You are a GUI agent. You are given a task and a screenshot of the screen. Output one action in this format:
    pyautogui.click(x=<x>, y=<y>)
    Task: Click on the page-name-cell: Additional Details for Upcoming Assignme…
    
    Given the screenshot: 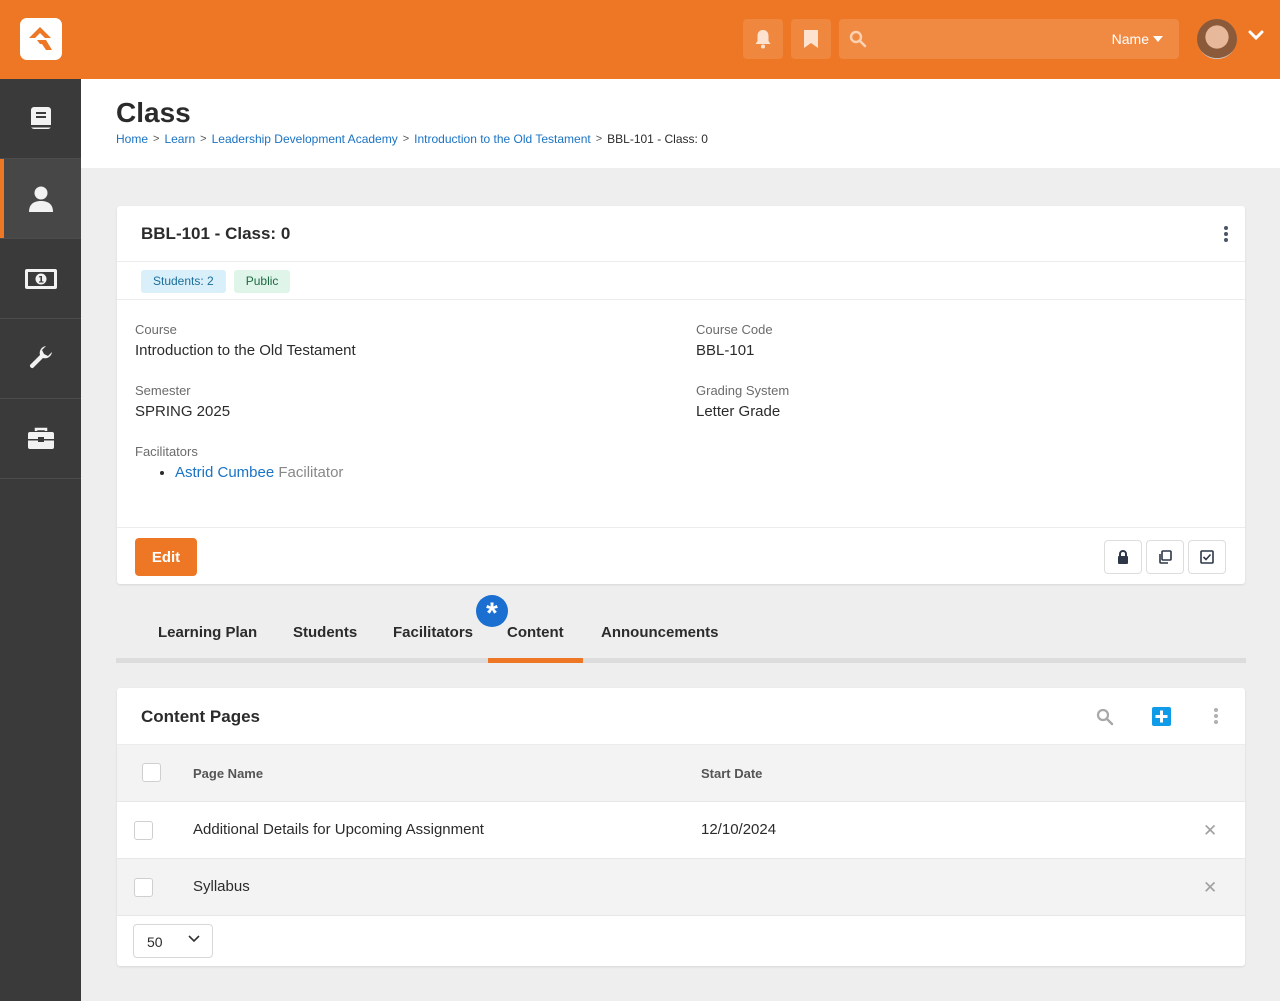 What is the action you would take?
    pyautogui.click(x=338, y=829)
    